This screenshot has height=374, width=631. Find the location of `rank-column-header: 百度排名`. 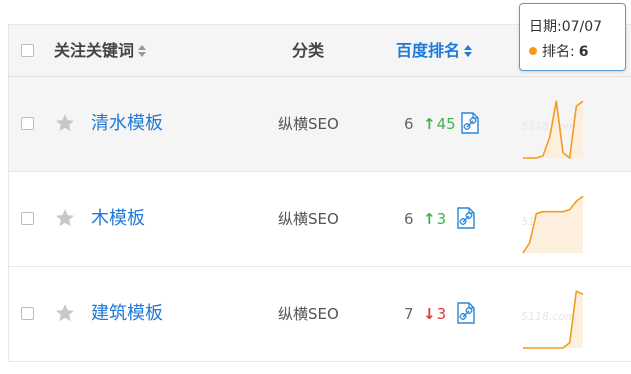

rank-column-header: 百度排名 is located at coordinates (434, 50).